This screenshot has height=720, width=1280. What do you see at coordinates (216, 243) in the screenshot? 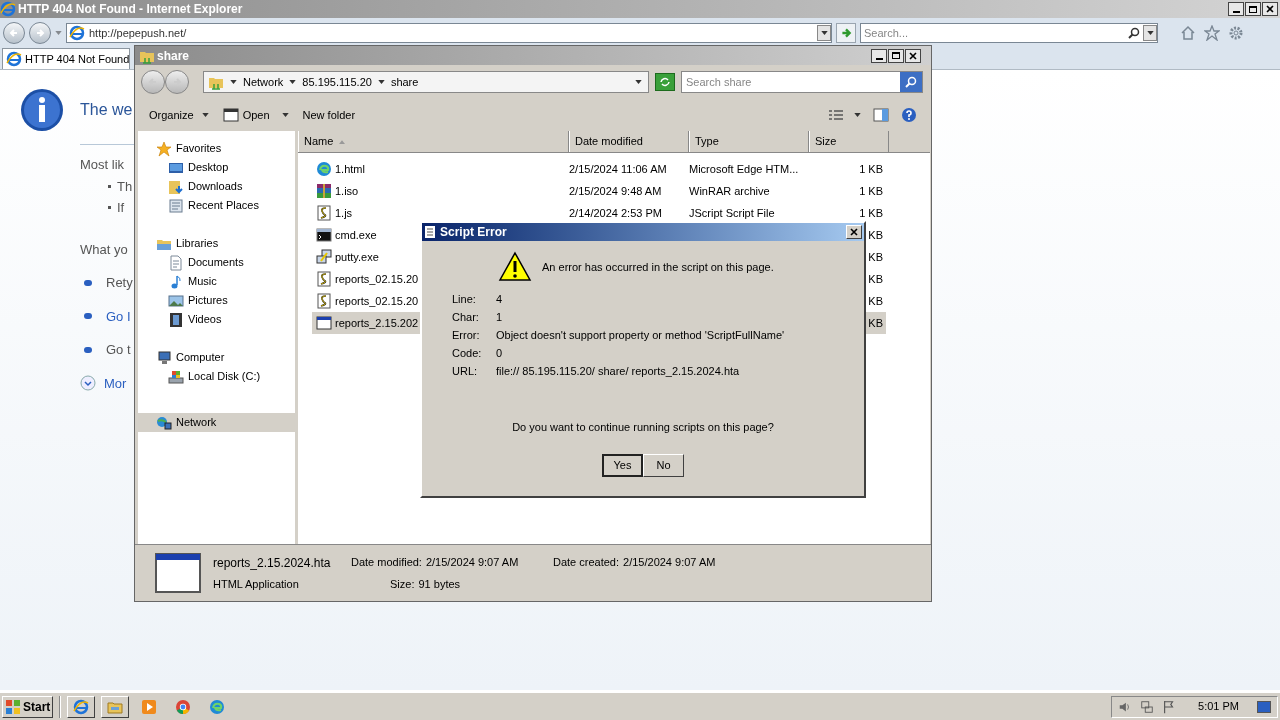
I see `nav-item: Libraries` at bounding box center [216, 243].